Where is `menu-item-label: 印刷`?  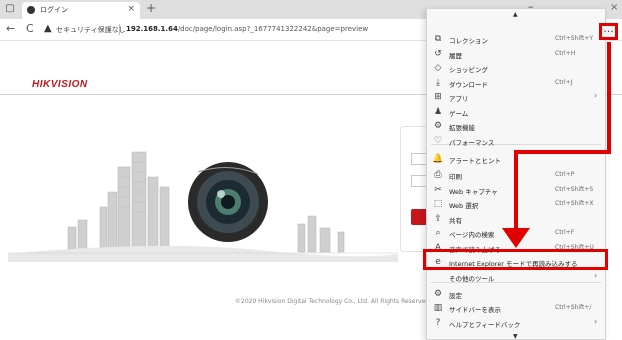 menu-item-label: 印刷 is located at coordinates (455, 177).